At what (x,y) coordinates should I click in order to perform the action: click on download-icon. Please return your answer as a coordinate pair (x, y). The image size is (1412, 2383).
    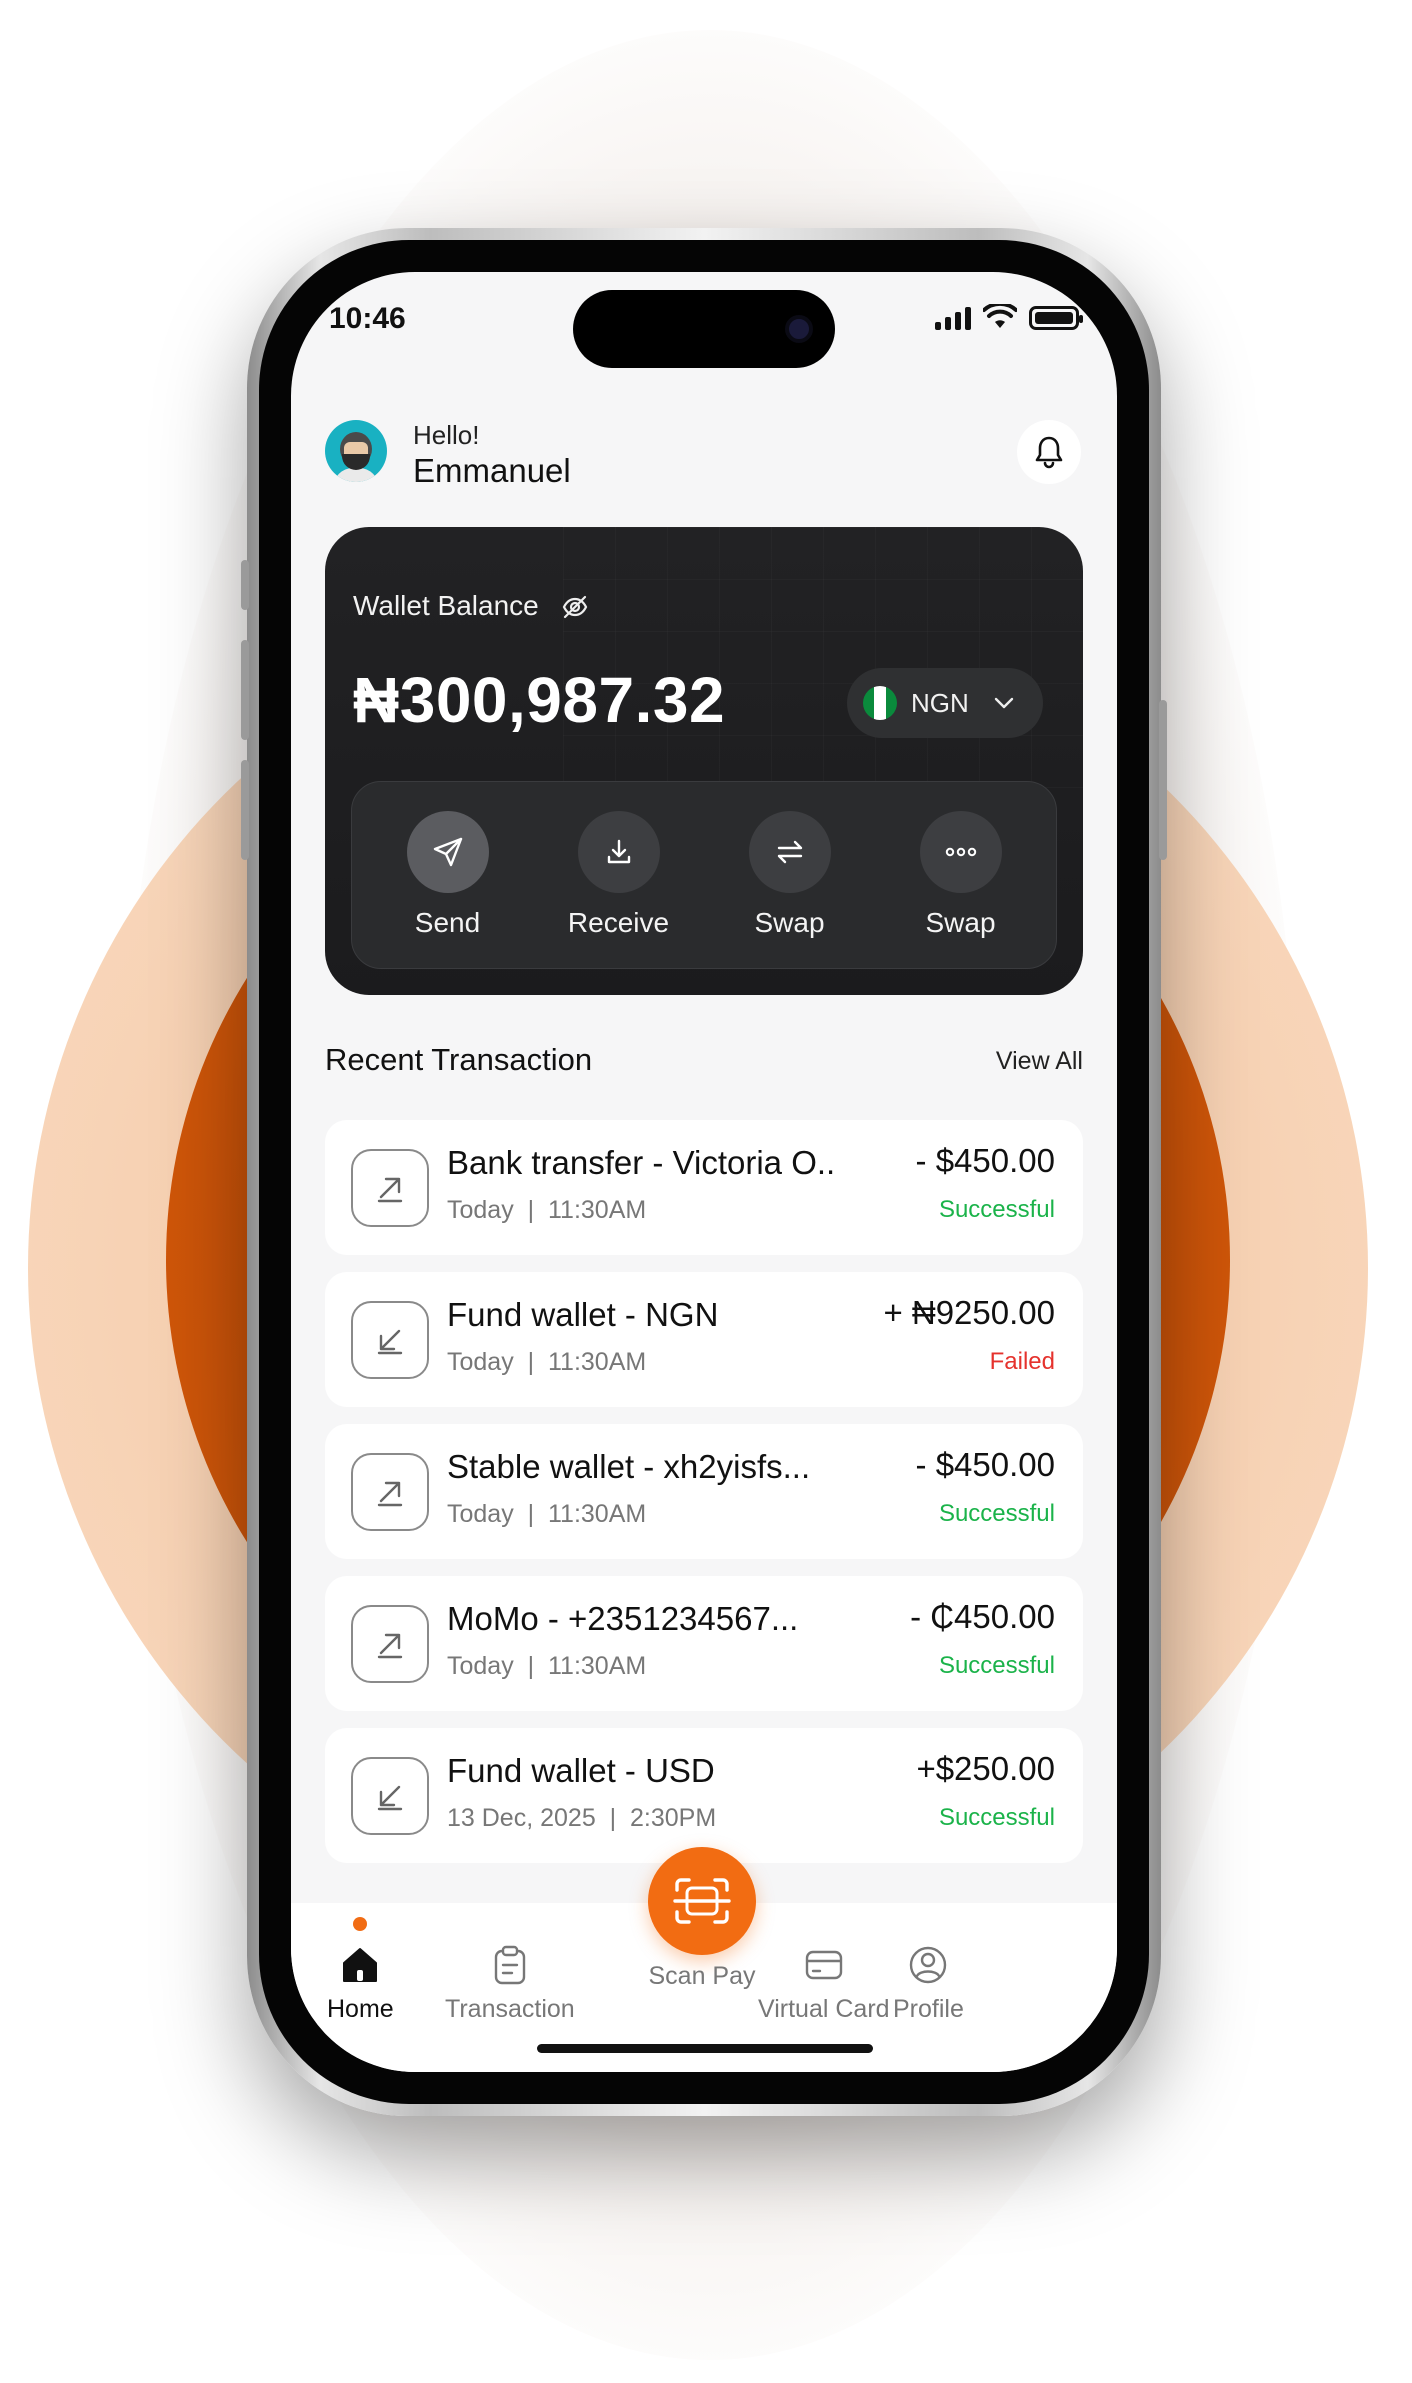
    Looking at the image, I should click on (618, 851).